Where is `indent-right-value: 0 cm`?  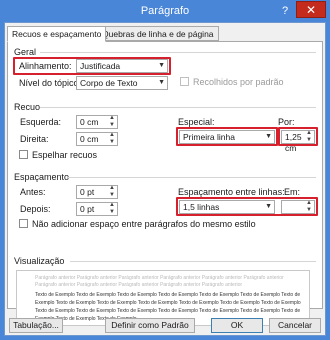
indent-right-value: 0 cm is located at coordinates (89, 139).